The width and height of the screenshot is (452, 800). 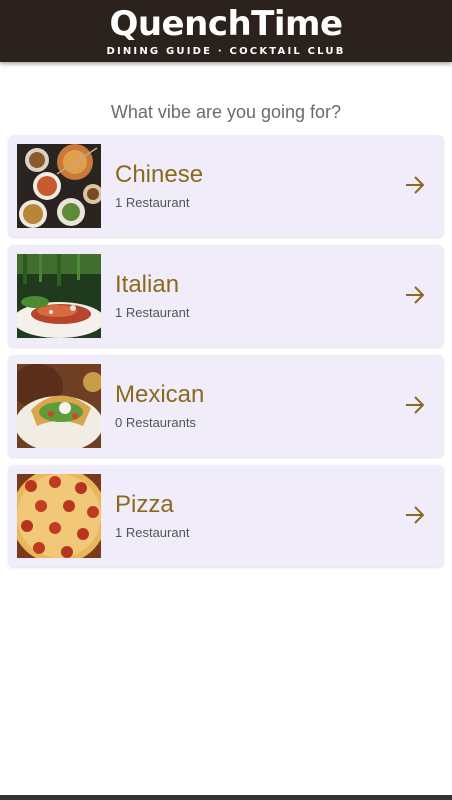 I want to click on category-card-chinese: Chinese 1 Restaurant, so click(x=226, y=186).